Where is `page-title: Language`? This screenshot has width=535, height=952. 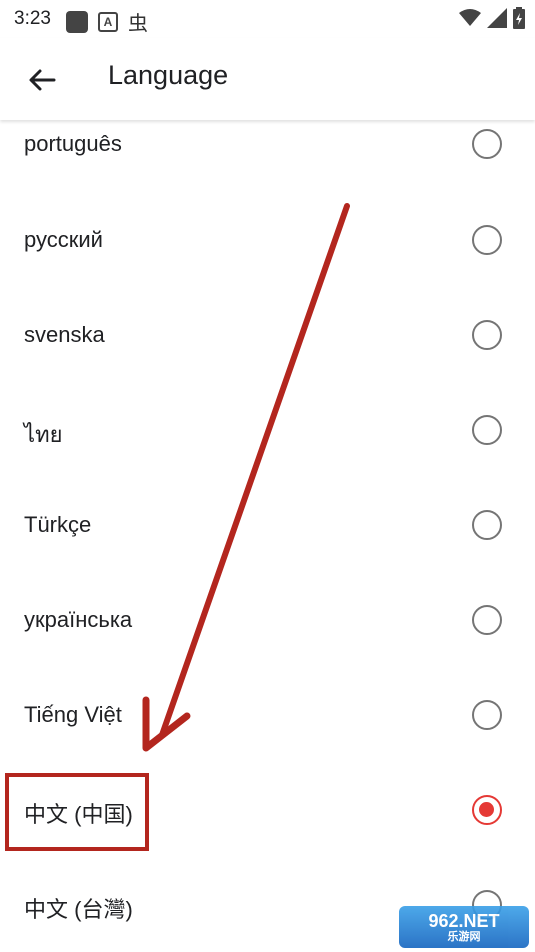 page-title: Language is located at coordinates (168, 75).